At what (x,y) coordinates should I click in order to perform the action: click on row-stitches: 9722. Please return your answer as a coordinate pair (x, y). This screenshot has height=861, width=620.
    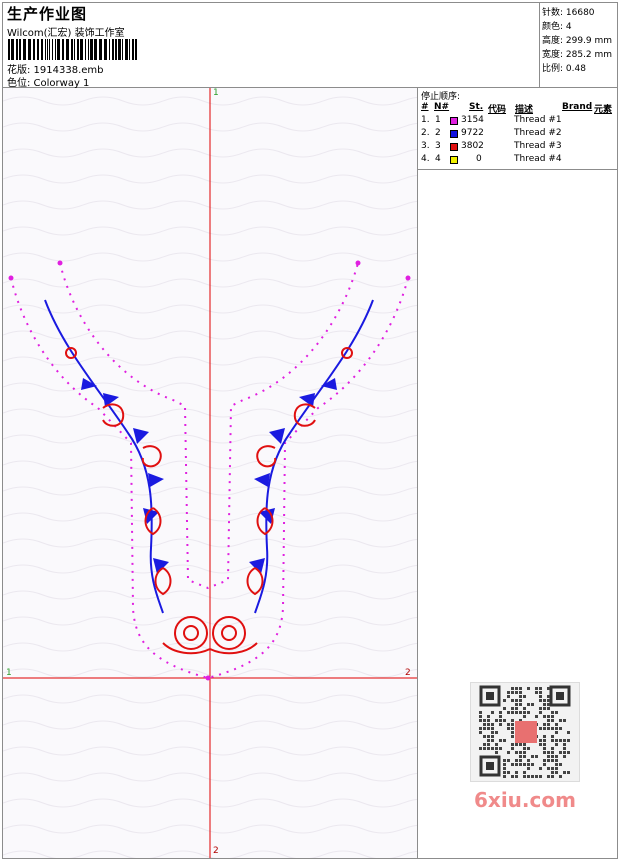
    Looking at the image, I should click on (472, 133).